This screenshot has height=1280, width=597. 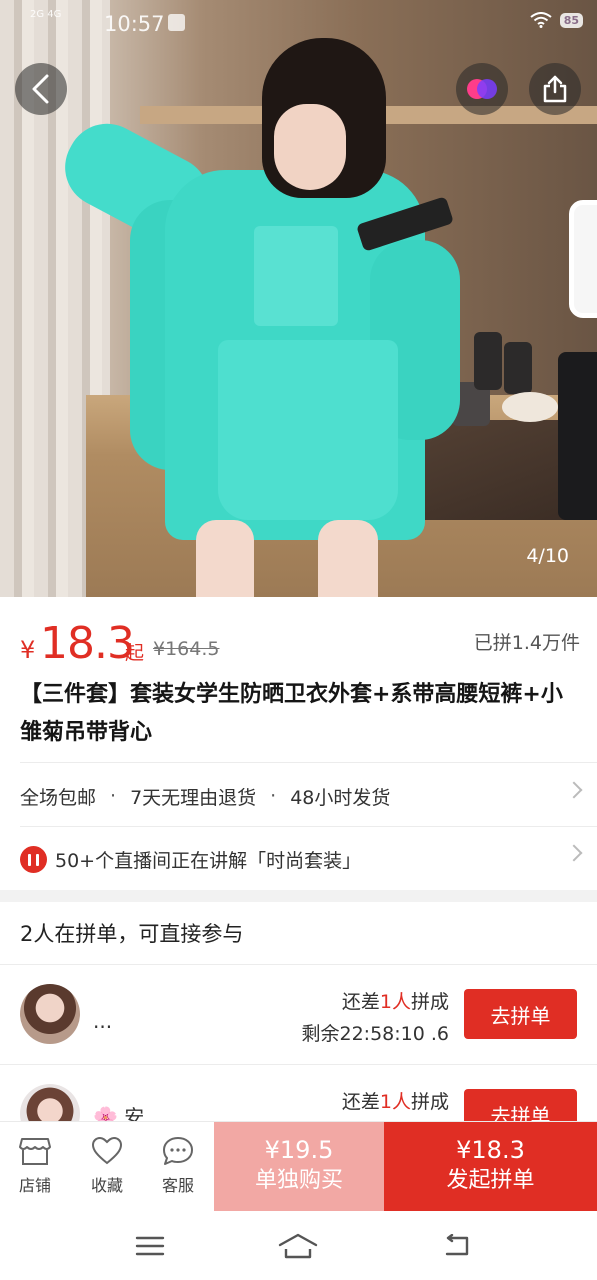 I want to click on sold-count: 已拼1.4万件, so click(x=526, y=643).